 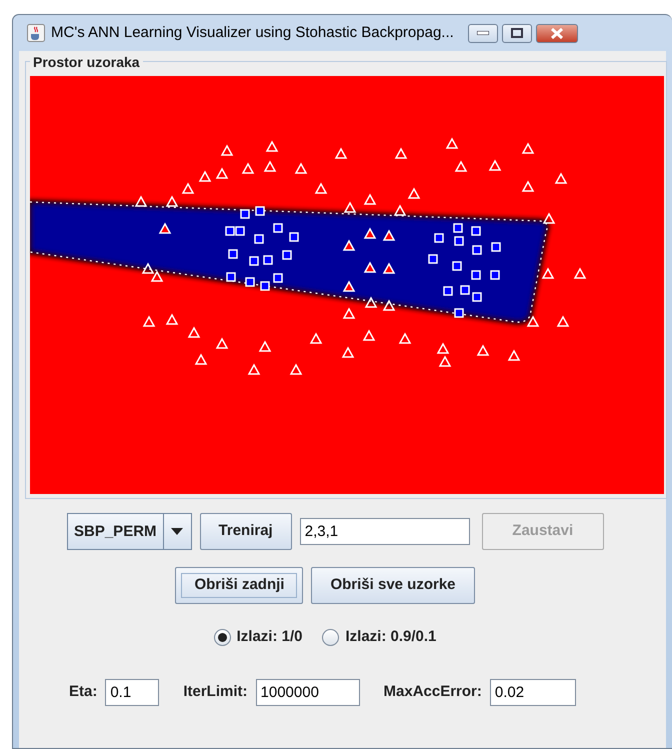 I want to click on parameter-label: IterLimit:, so click(x=215, y=692).